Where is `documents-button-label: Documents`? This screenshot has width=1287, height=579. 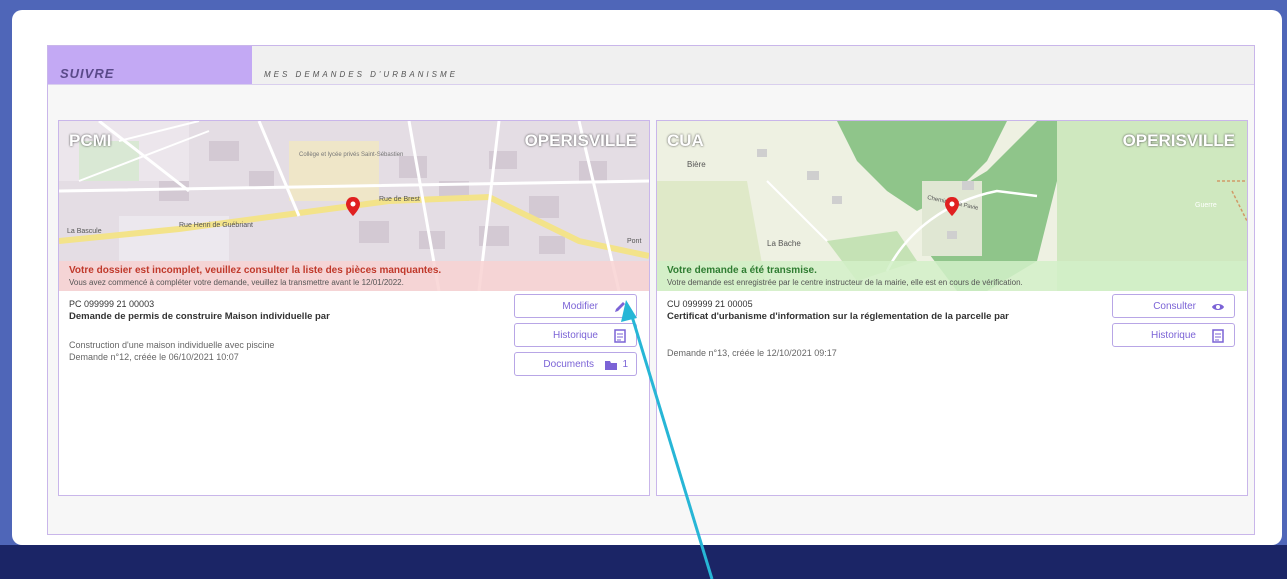 documents-button-label: Documents is located at coordinates (568, 364).